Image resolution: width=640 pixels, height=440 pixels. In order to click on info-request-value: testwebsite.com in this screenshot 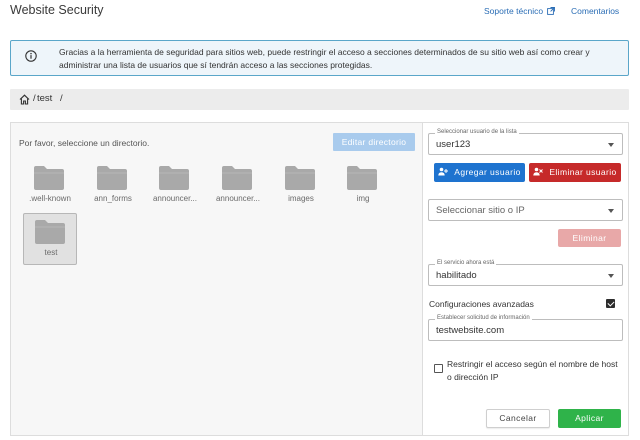, I will do `click(470, 330)`.